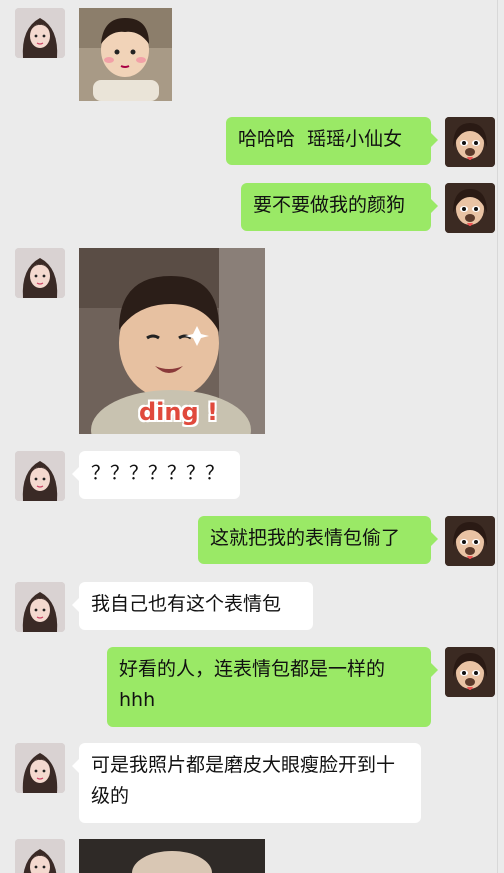 Image resolution: width=504 pixels, height=873 pixels. I want to click on image-message-toddler, so click(125, 54).